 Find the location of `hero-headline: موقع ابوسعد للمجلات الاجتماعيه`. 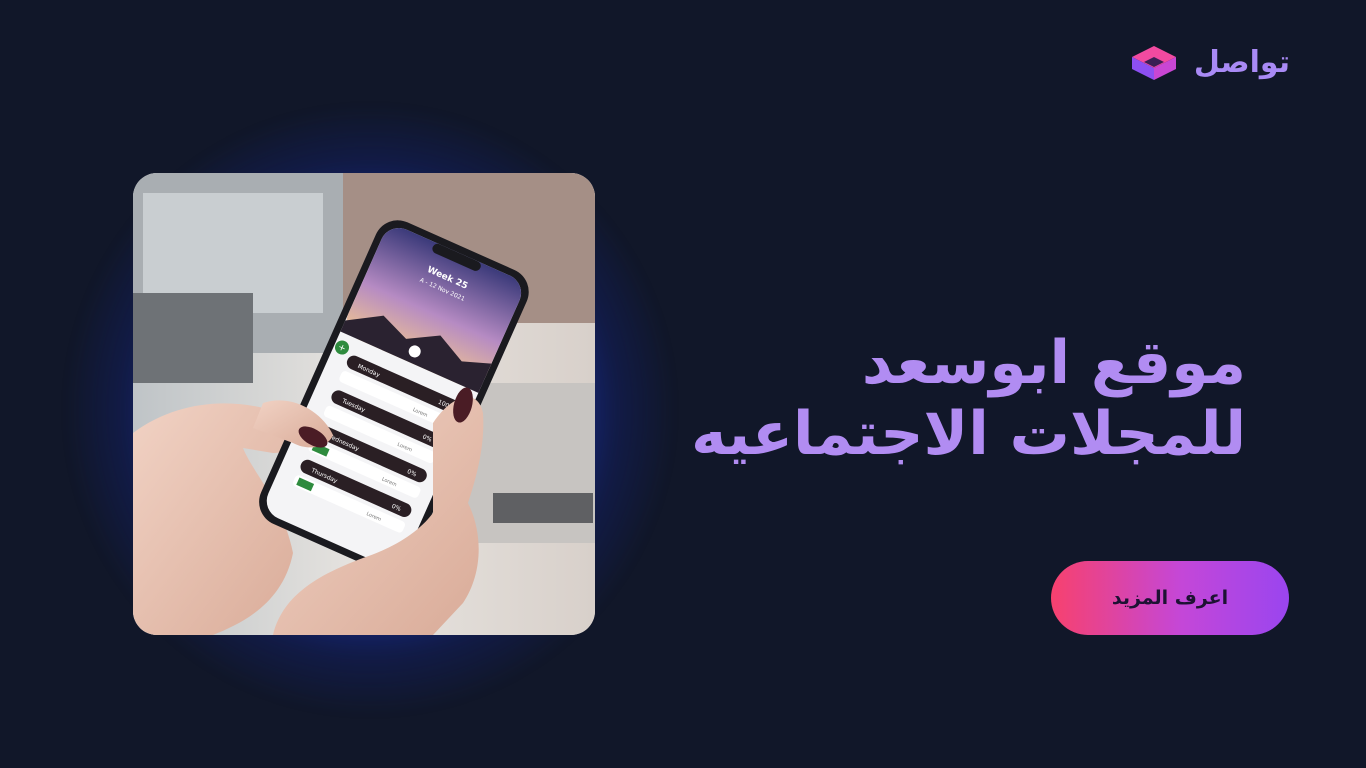

hero-headline: موقع ابوسعد للمجلات الاجتماعيه is located at coordinates (968, 399).